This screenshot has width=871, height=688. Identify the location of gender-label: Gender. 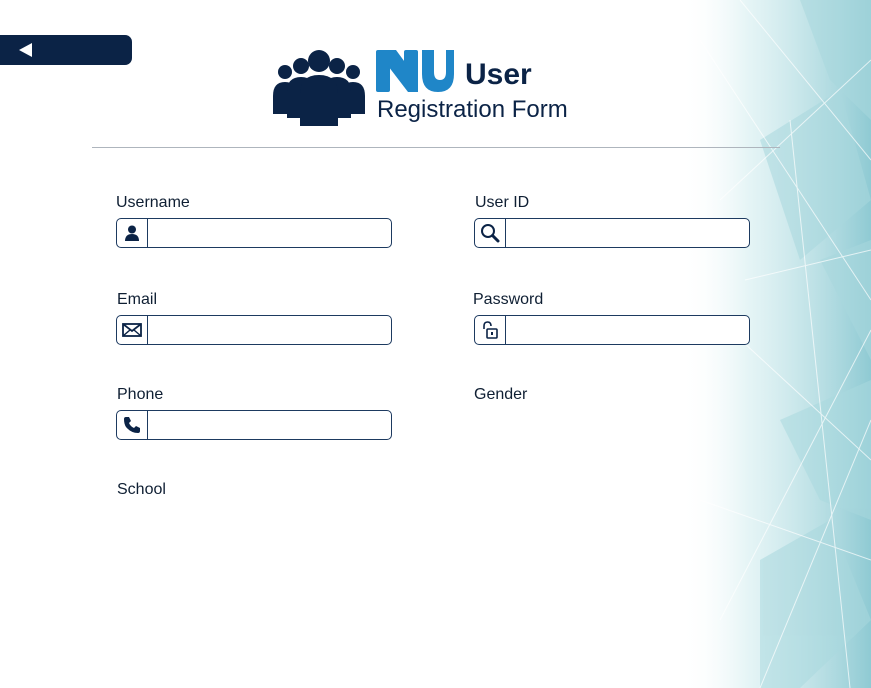
(501, 394).